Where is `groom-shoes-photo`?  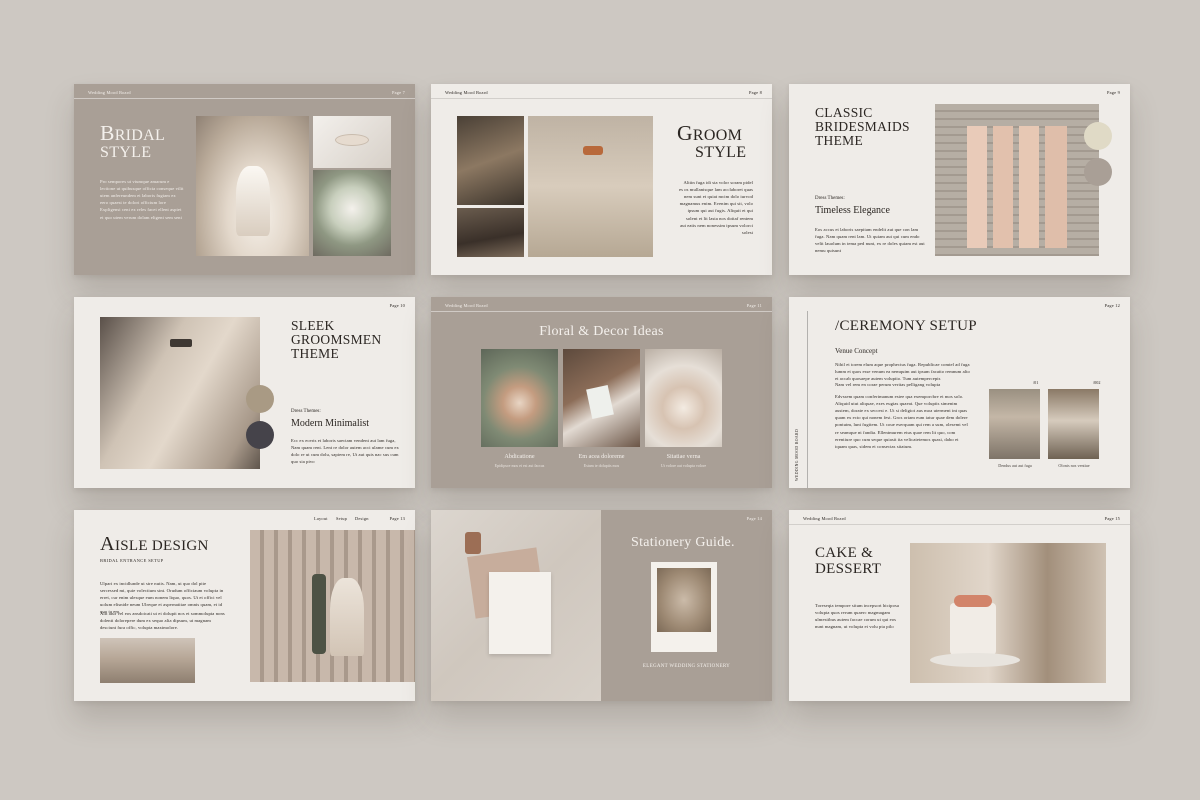 groom-shoes-photo is located at coordinates (490, 232).